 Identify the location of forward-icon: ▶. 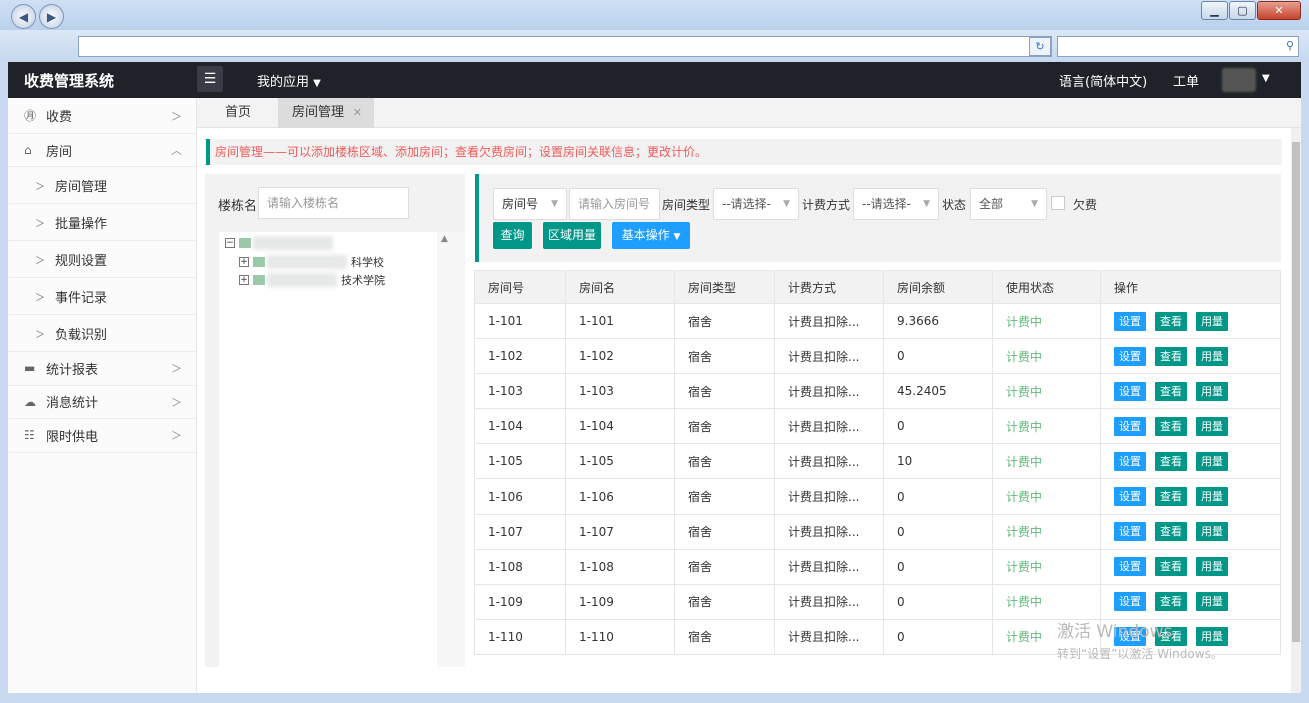
(51, 16).